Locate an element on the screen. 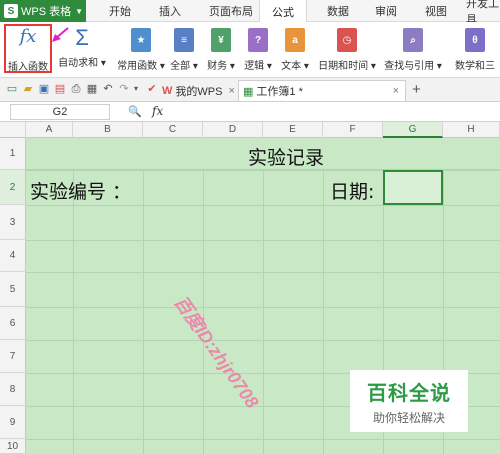 The width and height of the screenshot is (500, 454). datetime-label: 日期和时间 ▾ is located at coordinates (347, 66).